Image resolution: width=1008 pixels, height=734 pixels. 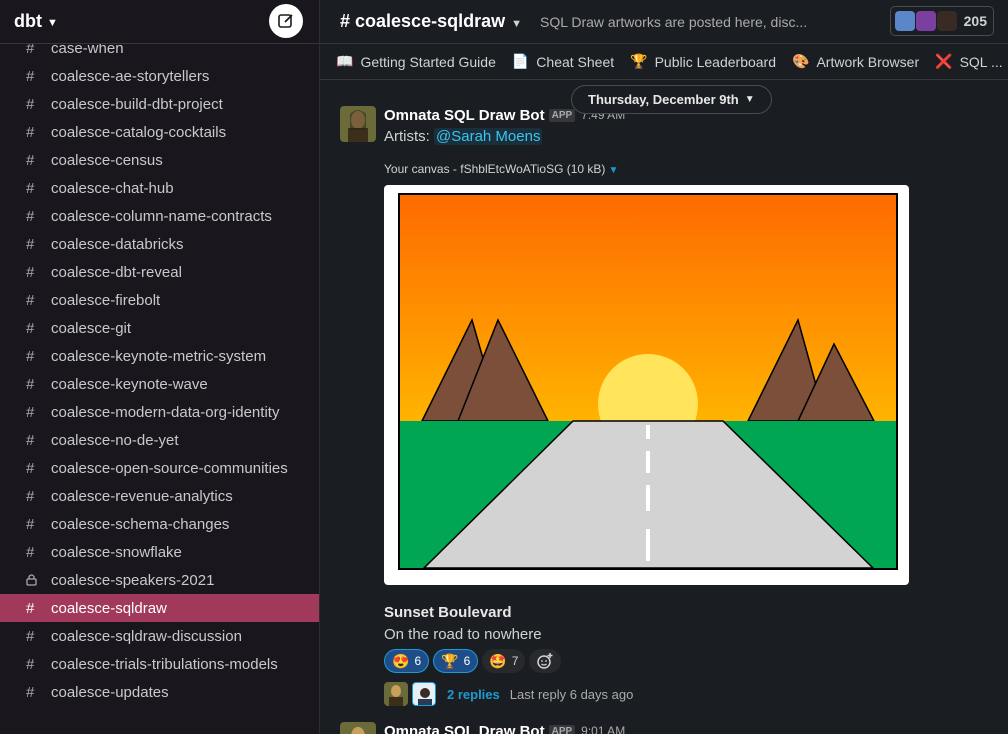 What do you see at coordinates (115, 440) in the screenshot?
I see `sidebar-item-label: coalesce-no-de-yet` at bounding box center [115, 440].